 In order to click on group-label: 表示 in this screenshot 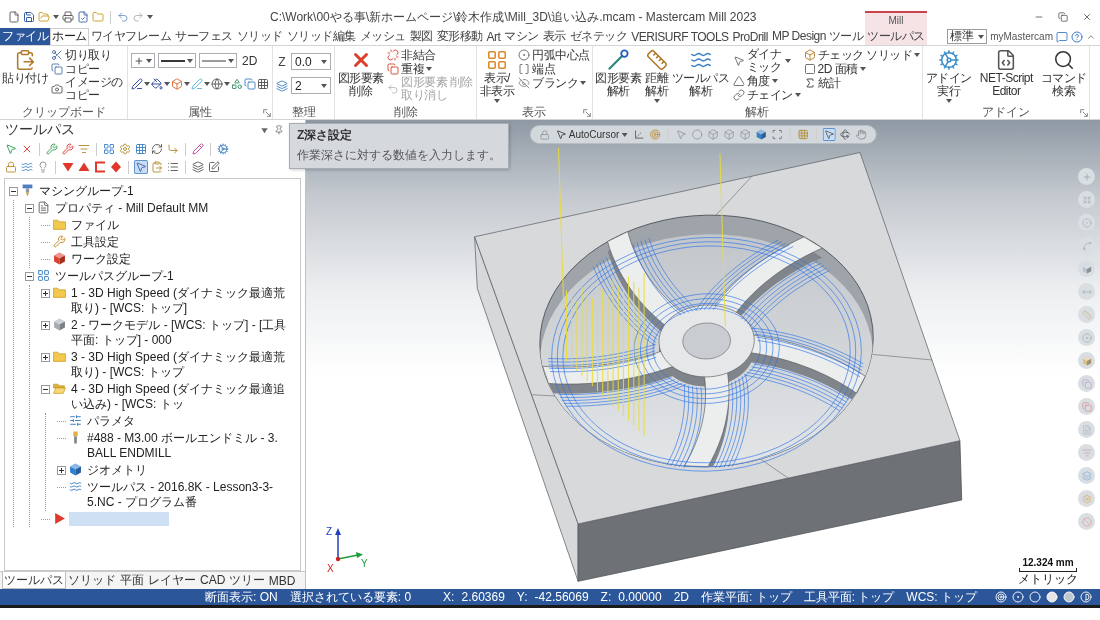, I will do `click(534, 112)`.